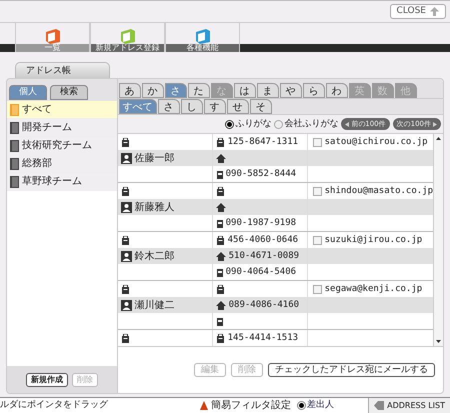 The image size is (450, 413). I want to click on radio-option: 会社ふりがな, so click(306, 125).